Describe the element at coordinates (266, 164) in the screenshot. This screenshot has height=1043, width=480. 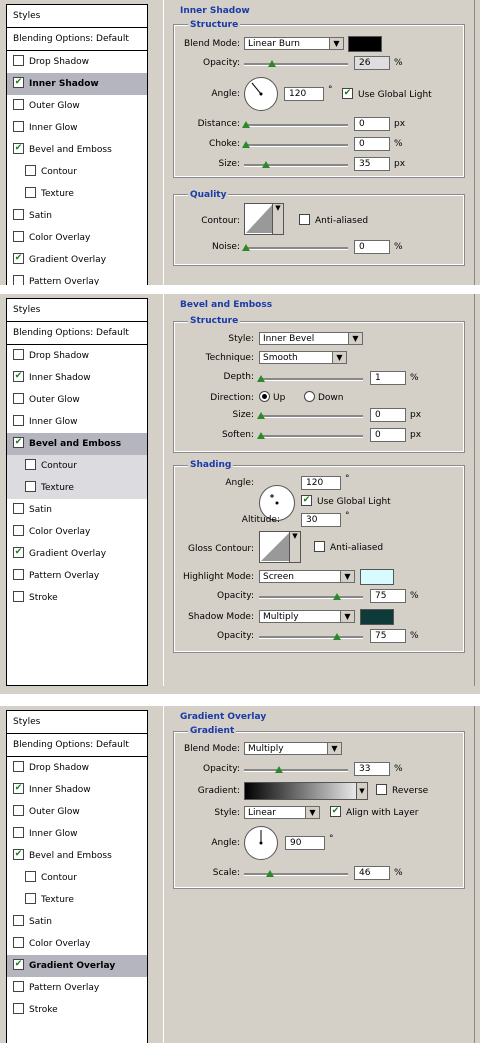
I see `size-slider-thumb` at that location.